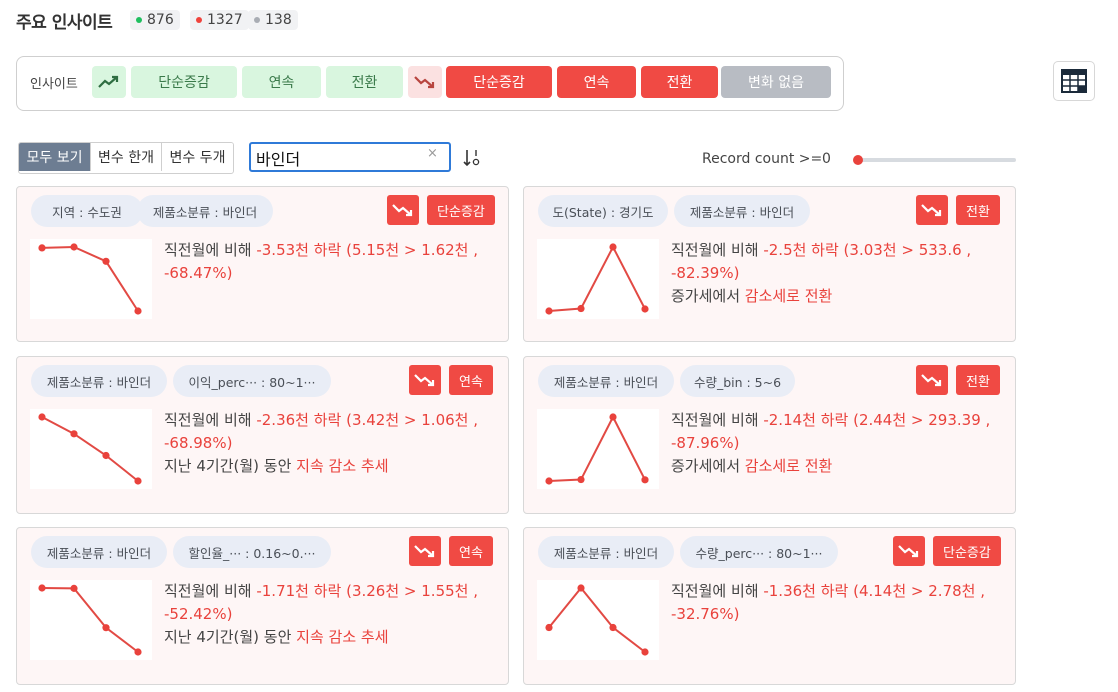 This screenshot has width=1118, height=692. I want to click on tab-single-variable: 변수 한개, so click(126, 157).